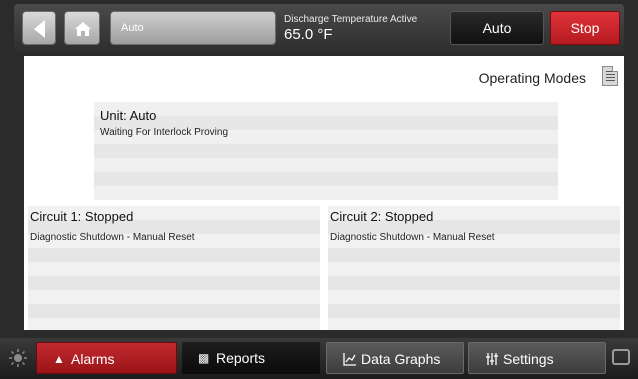 The height and width of the screenshot is (379, 638). I want to click on home-icon, so click(83, 29).